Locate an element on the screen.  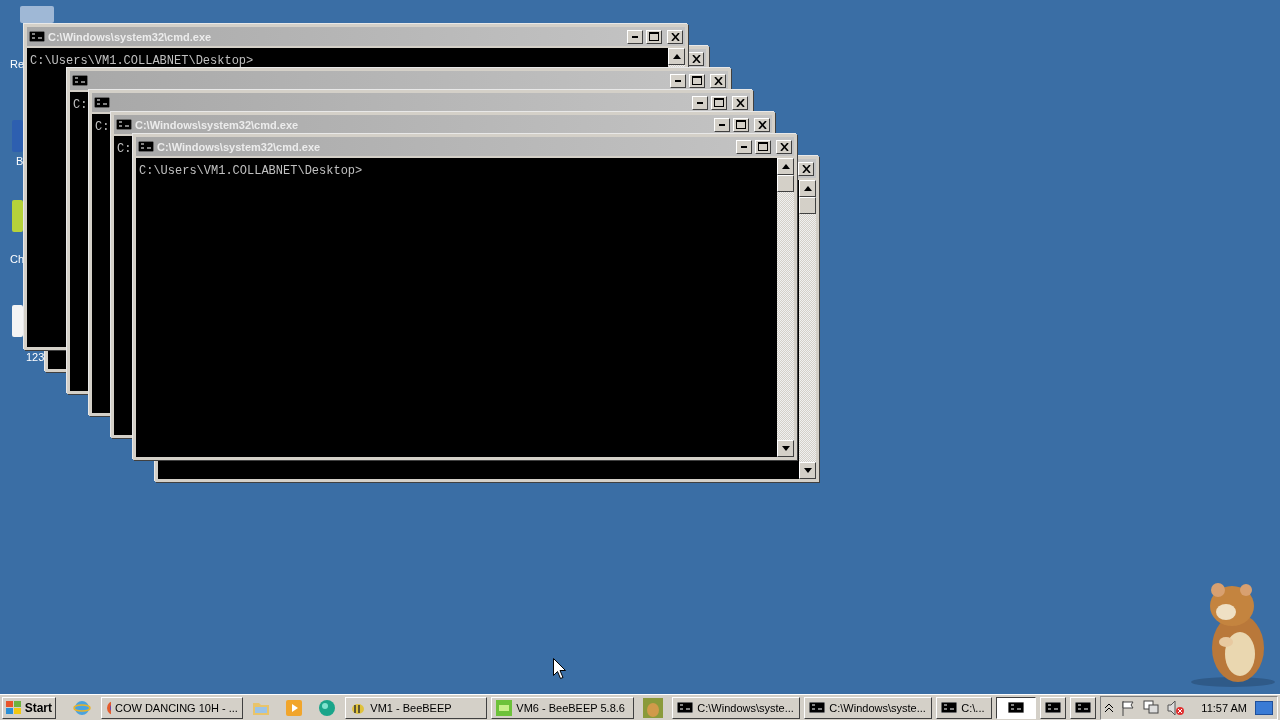
sphere-icon is located at coordinates (326, 707).